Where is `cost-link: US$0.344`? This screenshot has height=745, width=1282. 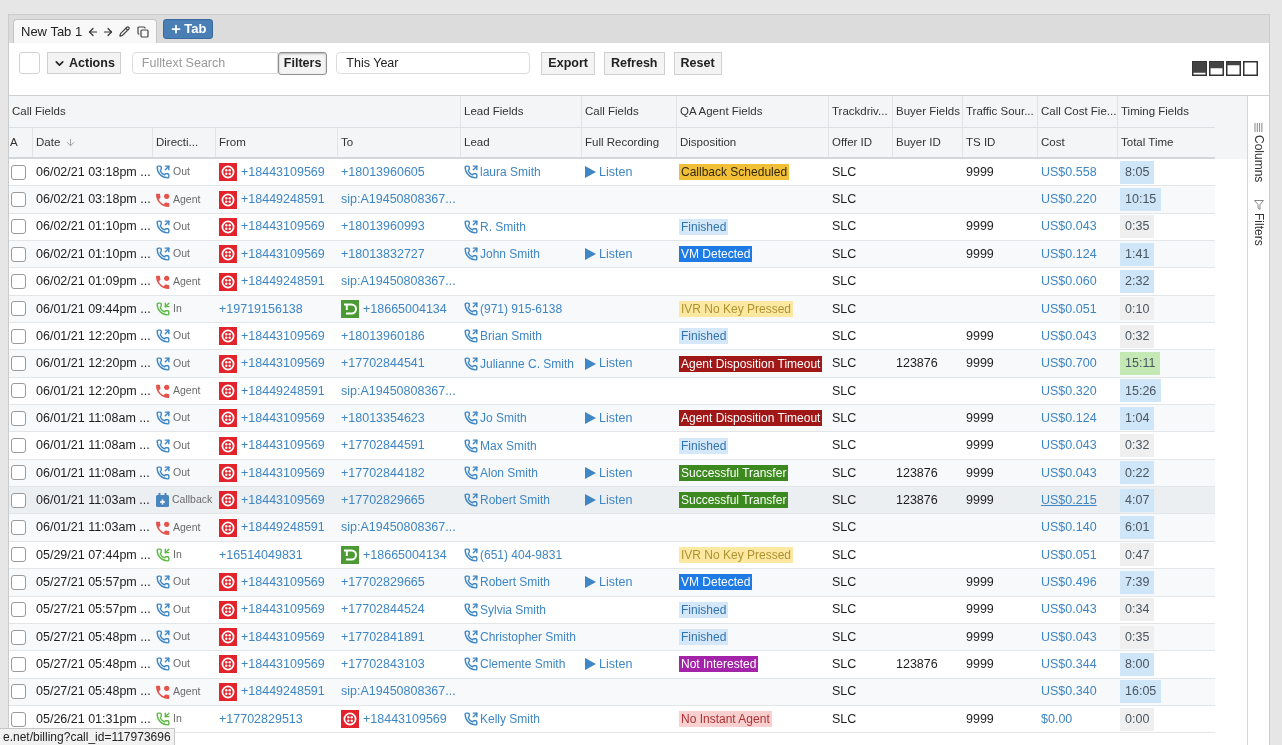 cost-link: US$0.344 is located at coordinates (1069, 664).